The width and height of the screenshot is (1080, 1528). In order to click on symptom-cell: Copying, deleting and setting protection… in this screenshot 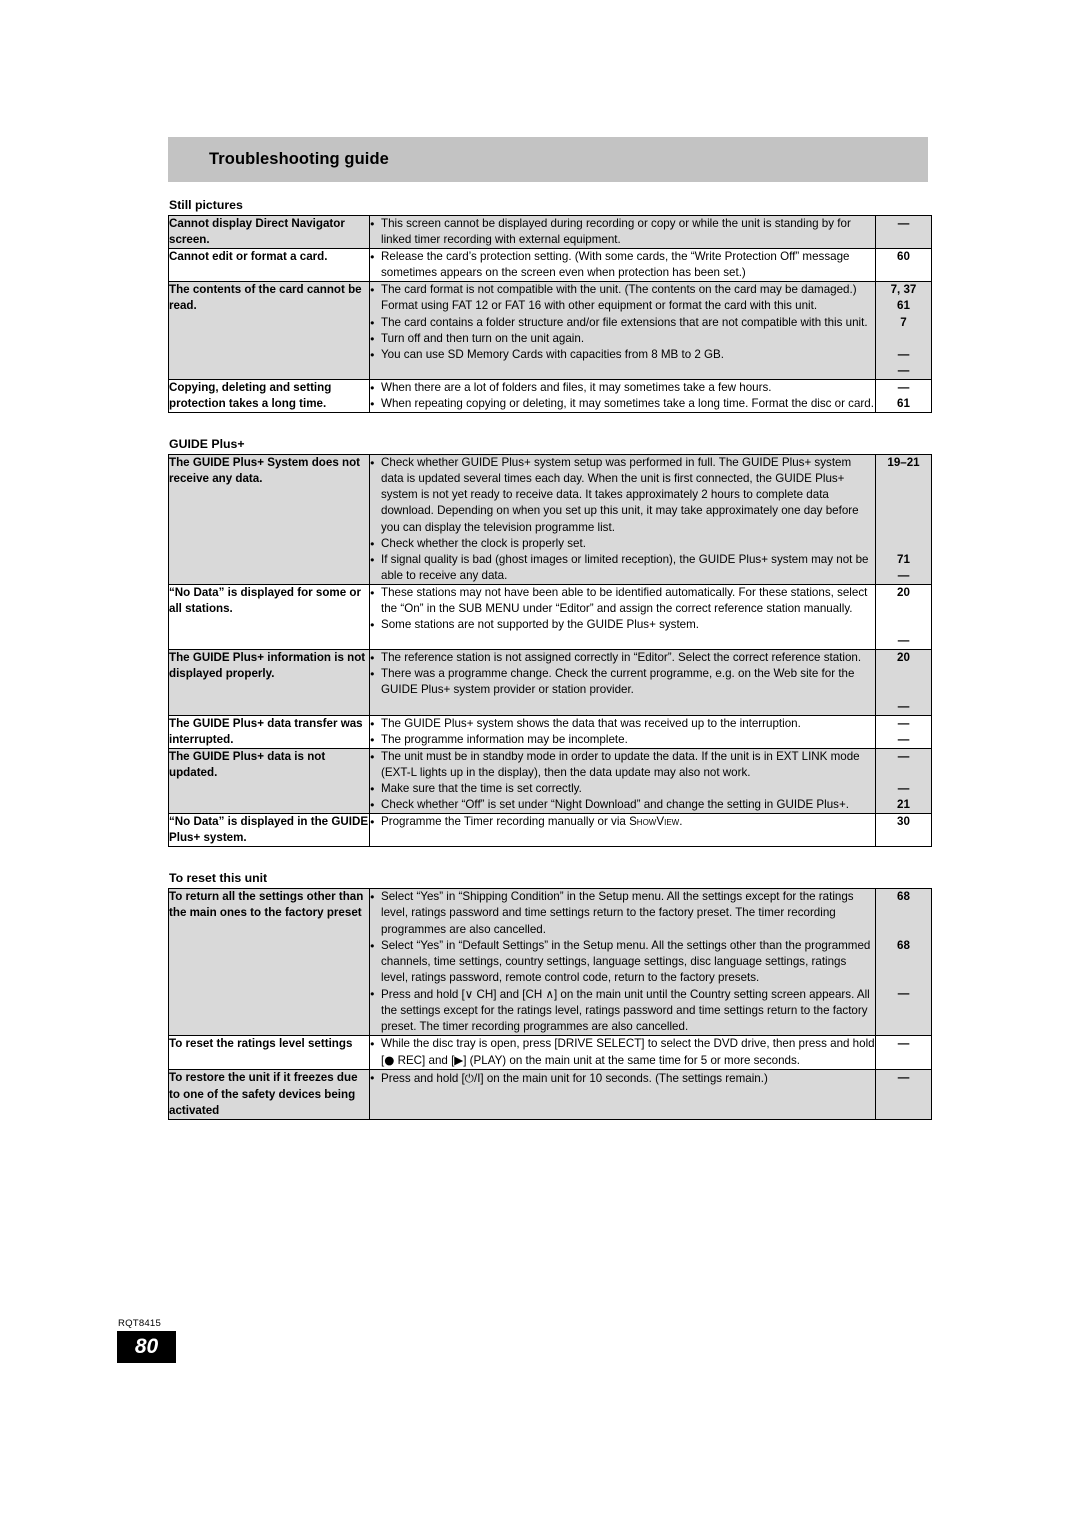, I will do `click(269, 396)`.